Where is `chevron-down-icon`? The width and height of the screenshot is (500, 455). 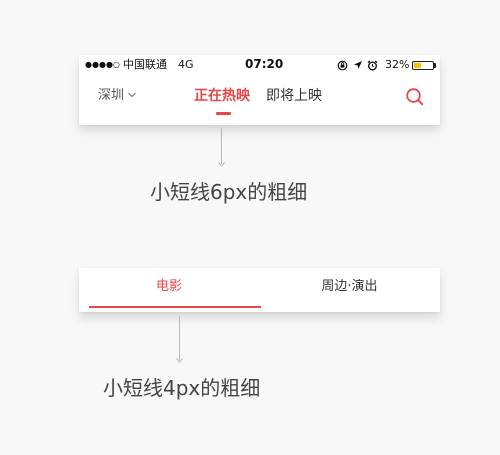 chevron-down-icon is located at coordinates (132, 95).